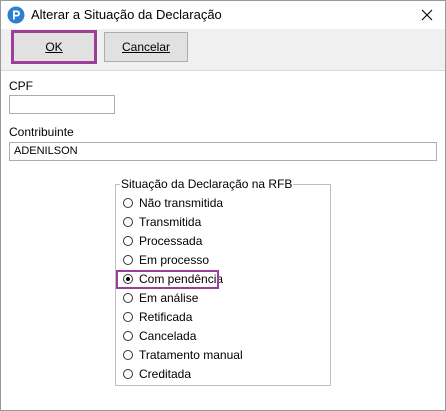 Image resolution: width=446 pixels, height=411 pixels. What do you see at coordinates (181, 203) in the screenshot?
I see `radio-label: Não transmitida` at bounding box center [181, 203].